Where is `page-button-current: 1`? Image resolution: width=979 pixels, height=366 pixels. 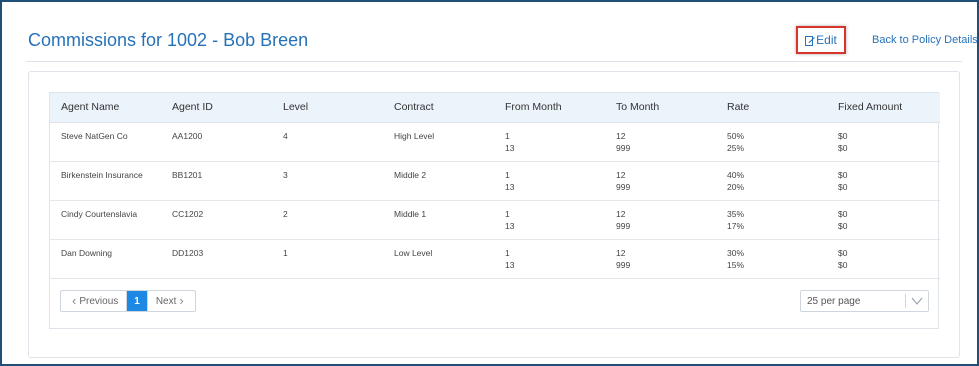
page-button-current: 1 is located at coordinates (136, 301).